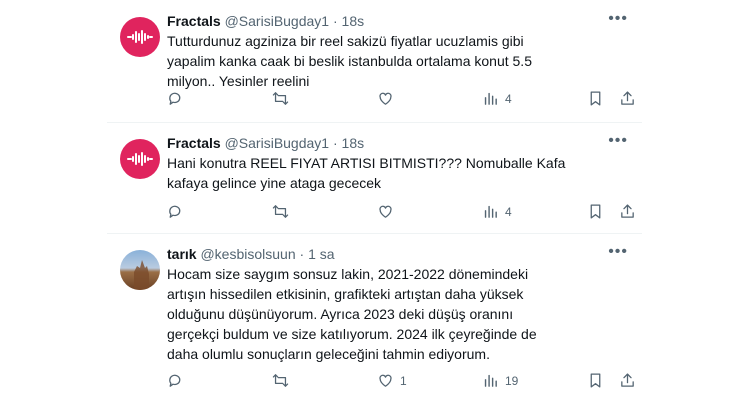 The image size is (730, 420). What do you see at coordinates (182, 254) in the screenshot?
I see `author-name: tarık` at bounding box center [182, 254].